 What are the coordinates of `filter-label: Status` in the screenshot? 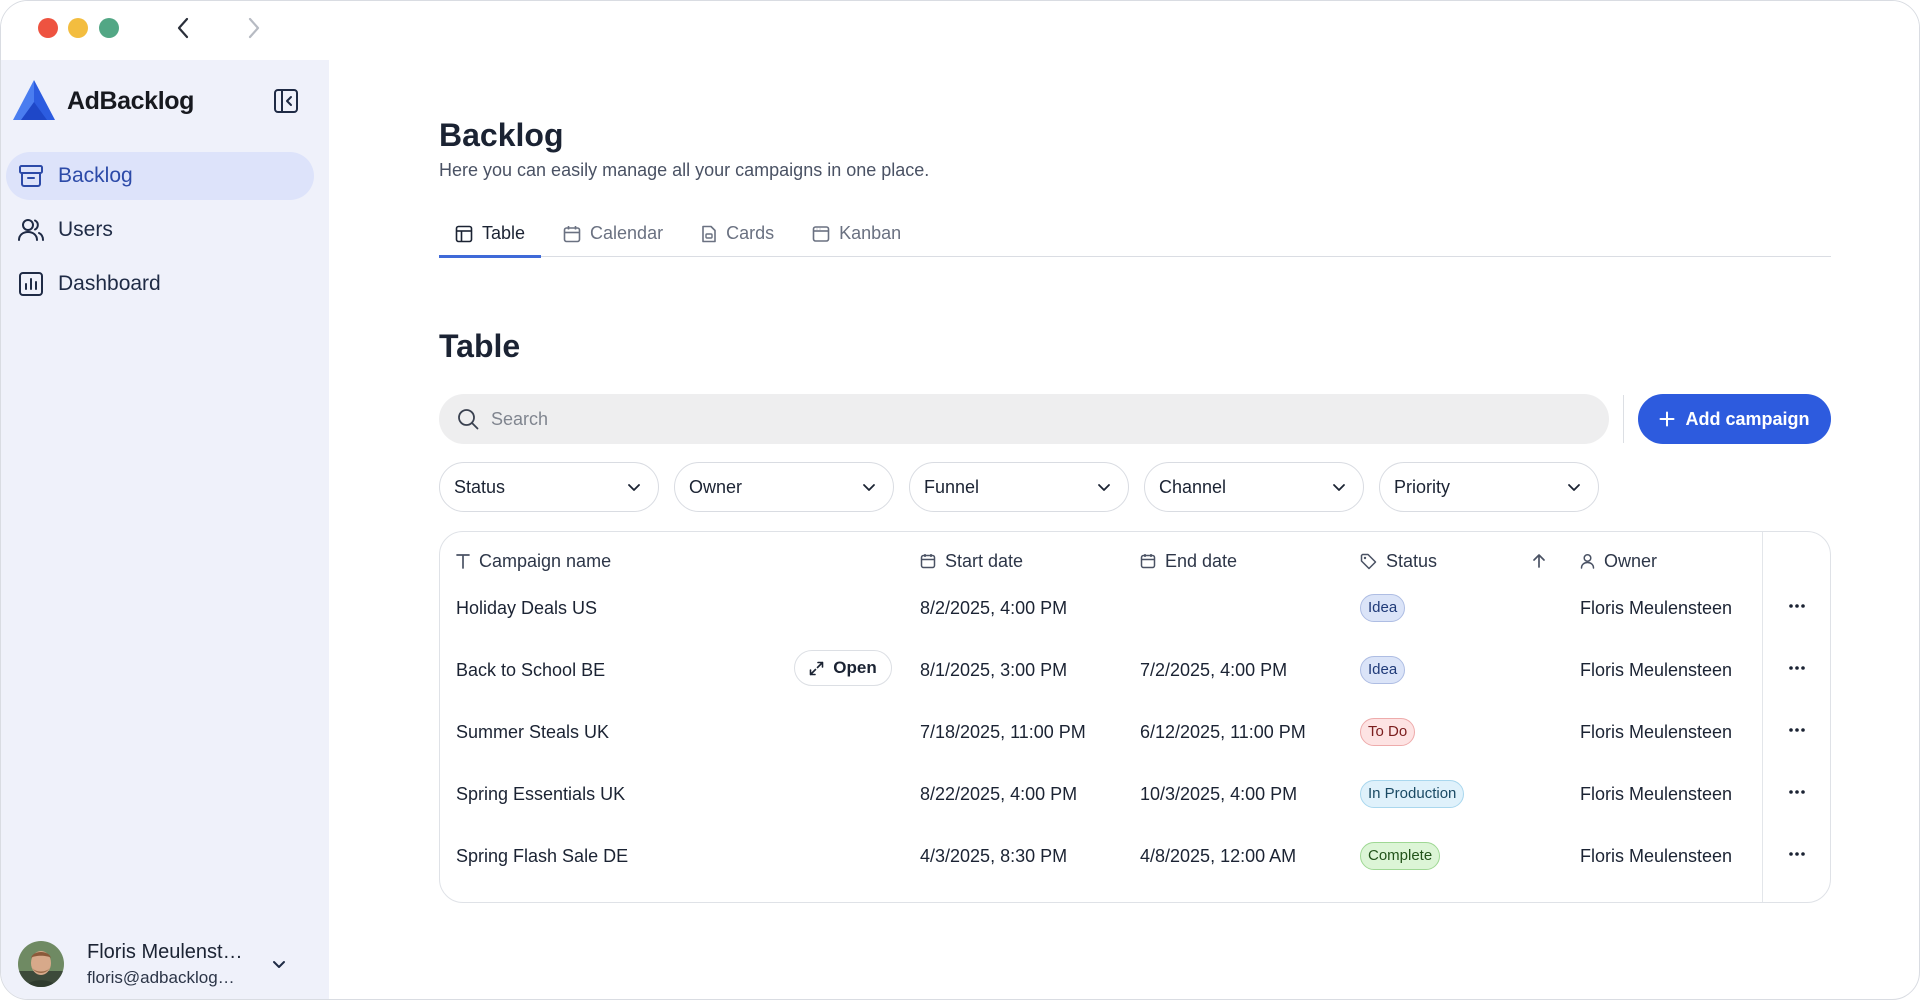 It's located at (480, 486).